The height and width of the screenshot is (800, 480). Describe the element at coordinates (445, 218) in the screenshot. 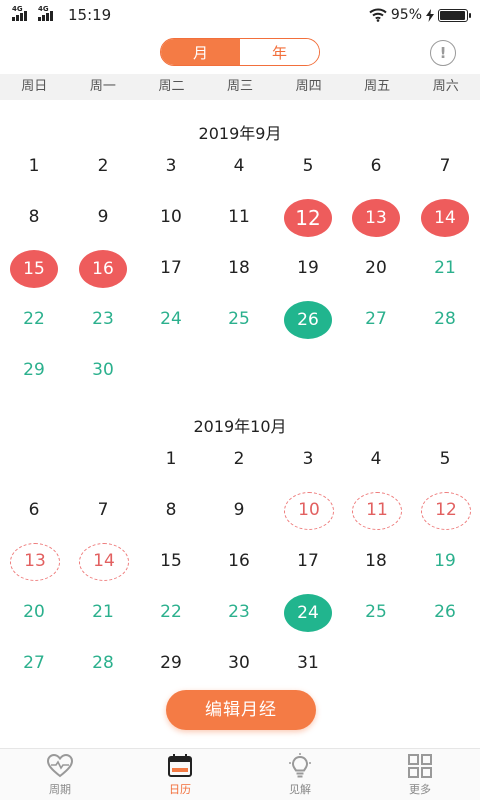

I see `calendar-day-period: 14` at that location.